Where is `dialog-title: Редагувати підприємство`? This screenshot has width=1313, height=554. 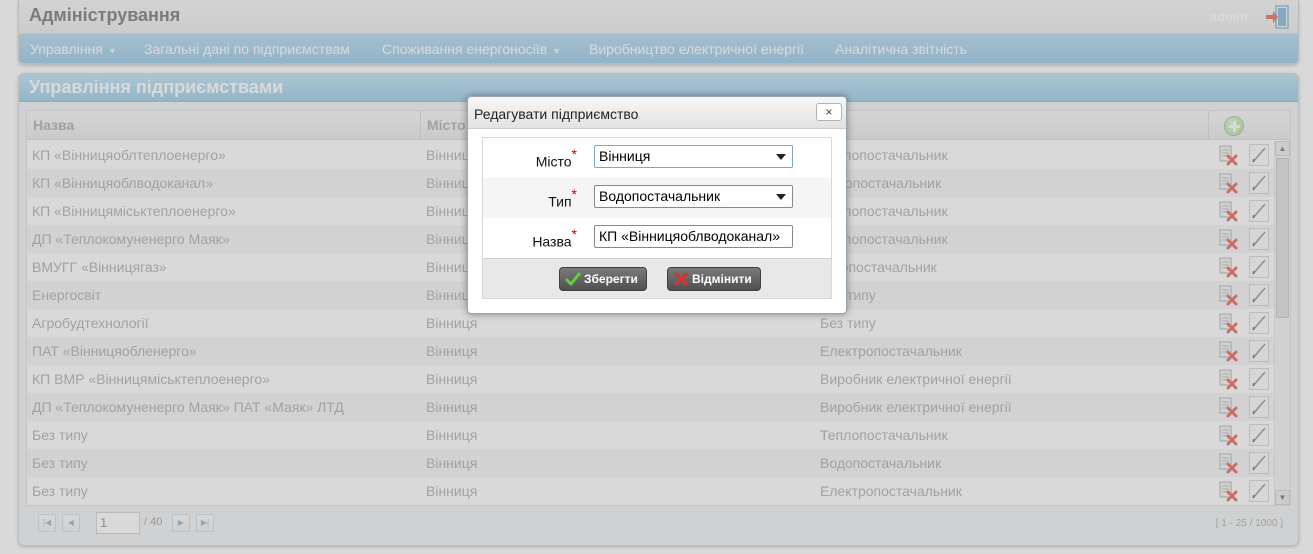 dialog-title: Редагувати підприємство is located at coordinates (556, 114).